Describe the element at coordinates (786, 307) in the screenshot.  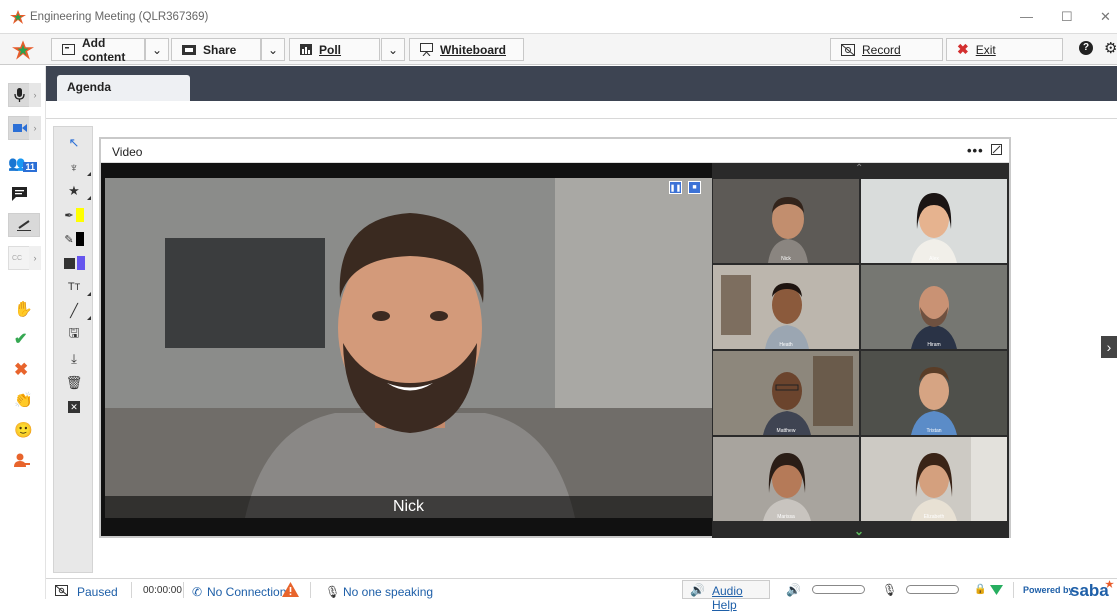
I see `participant-tile: Heath` at that location.